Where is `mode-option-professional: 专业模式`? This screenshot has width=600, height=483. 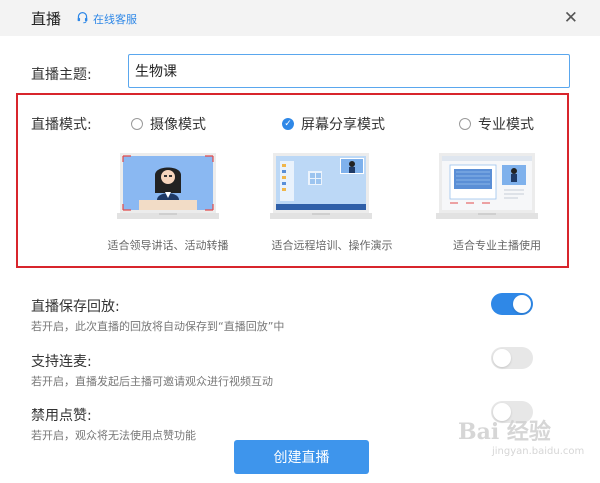 mode-option-professional: 专业模式 is located at coordinates (496, 124).